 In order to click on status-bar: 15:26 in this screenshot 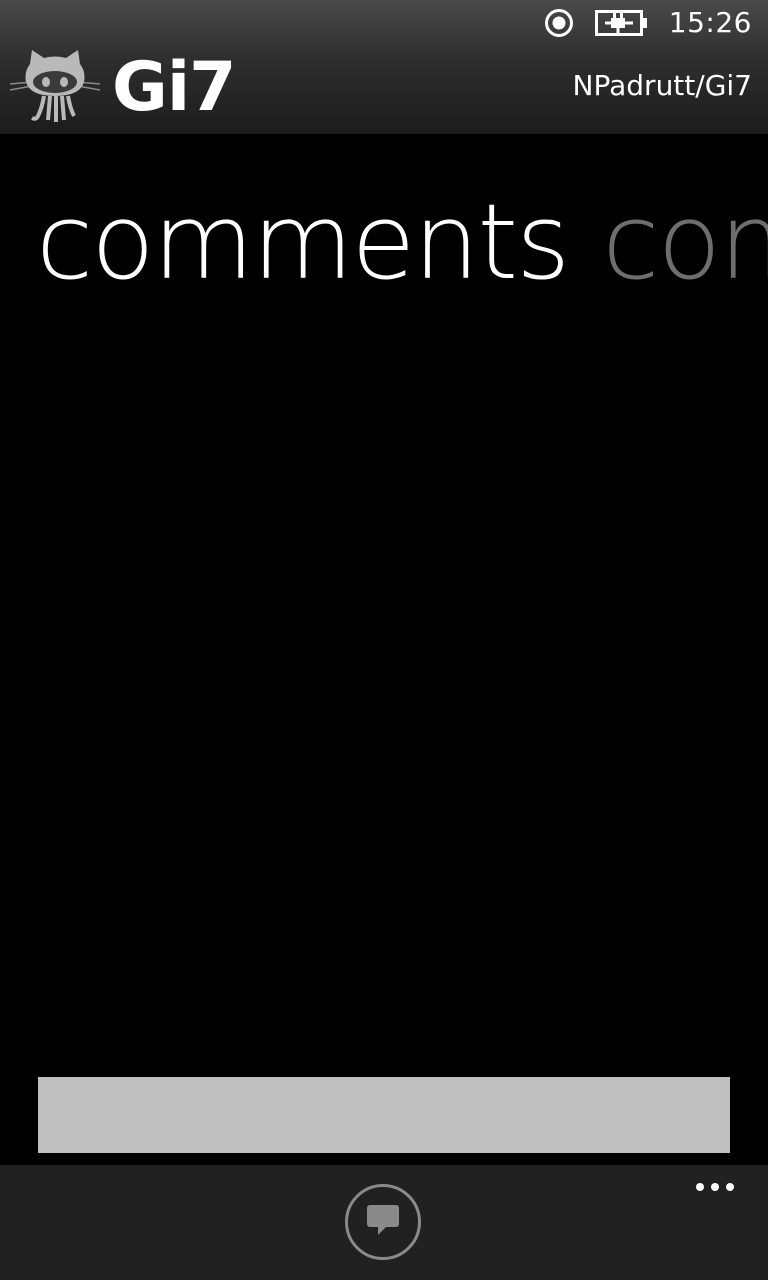, I will do `click(384, 25)`.